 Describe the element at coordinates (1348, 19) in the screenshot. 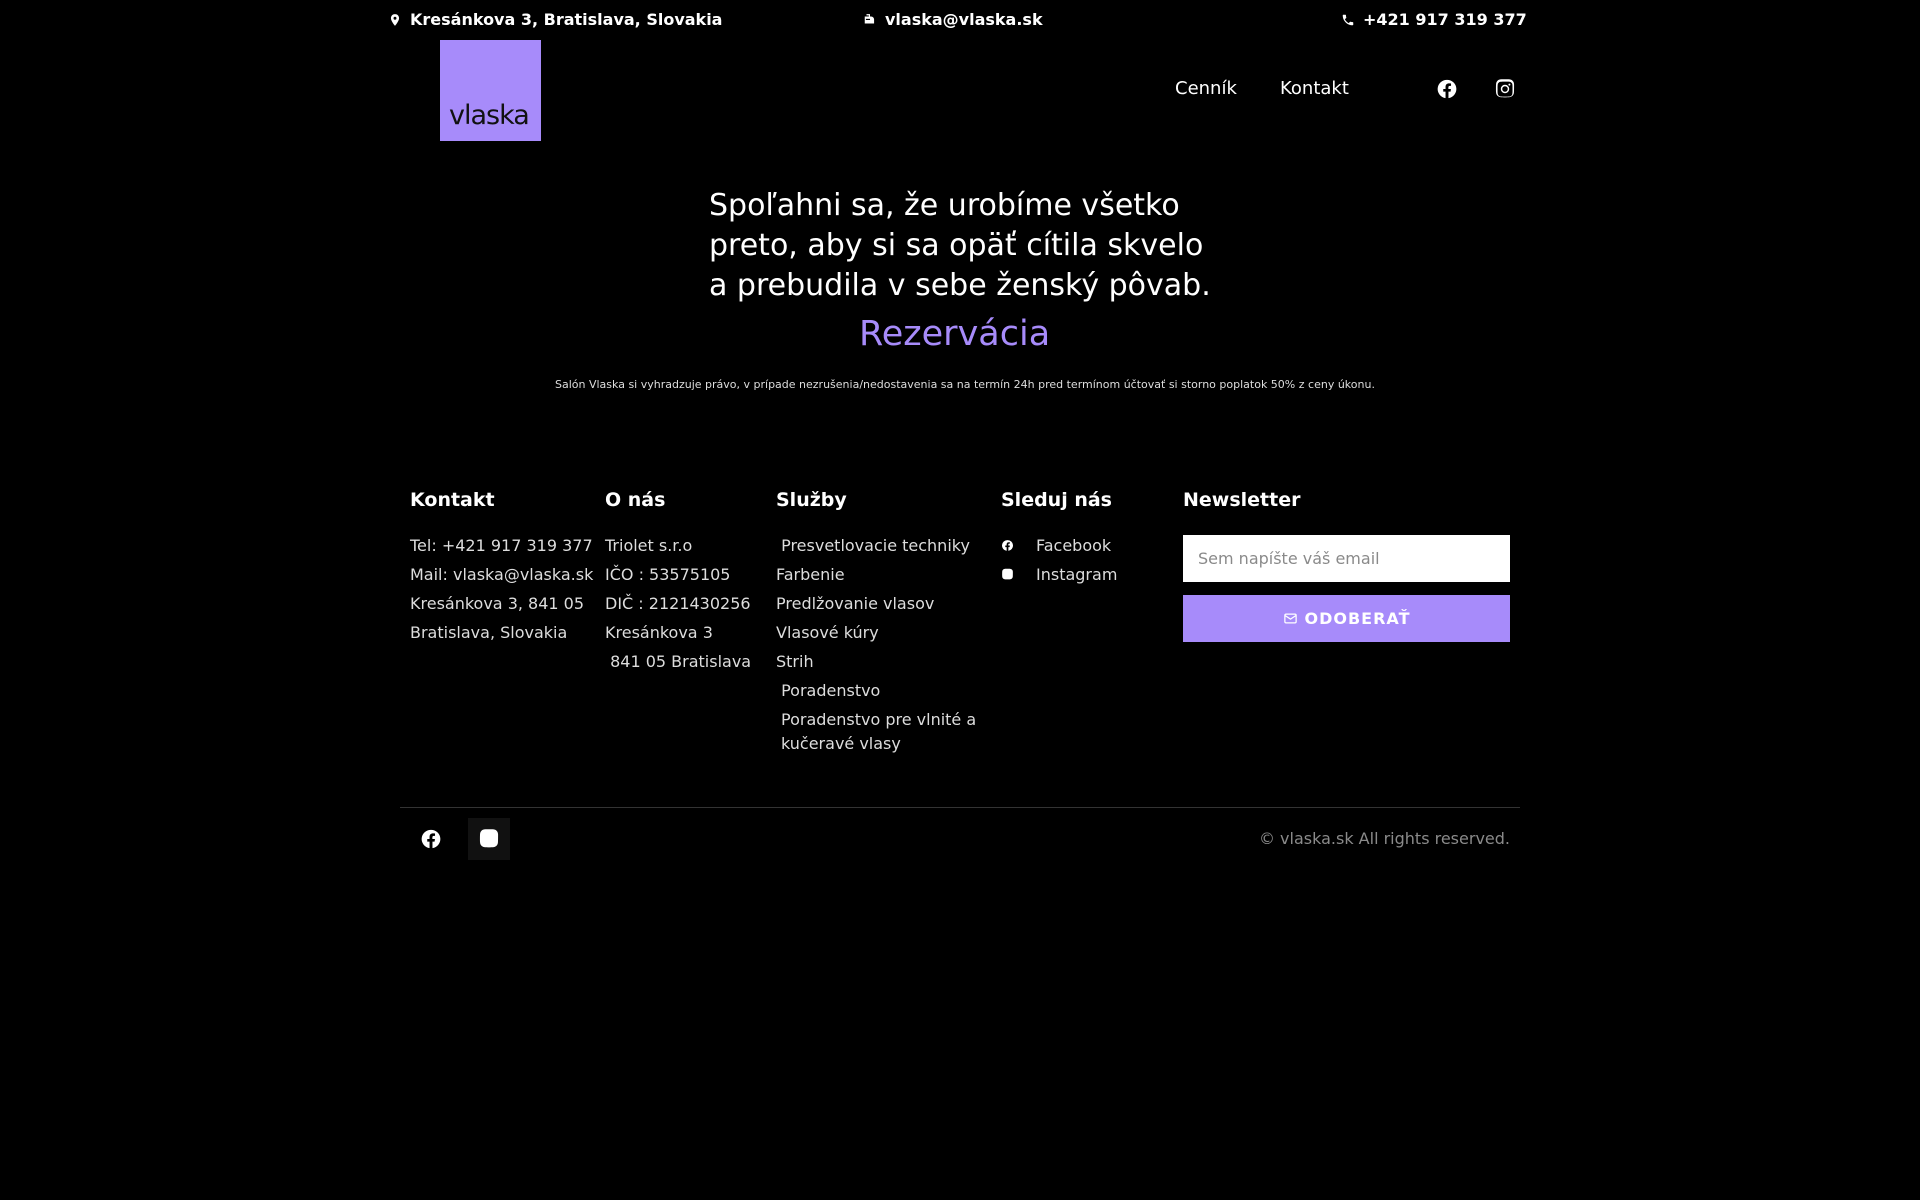

I see `phone-icon` at that location.